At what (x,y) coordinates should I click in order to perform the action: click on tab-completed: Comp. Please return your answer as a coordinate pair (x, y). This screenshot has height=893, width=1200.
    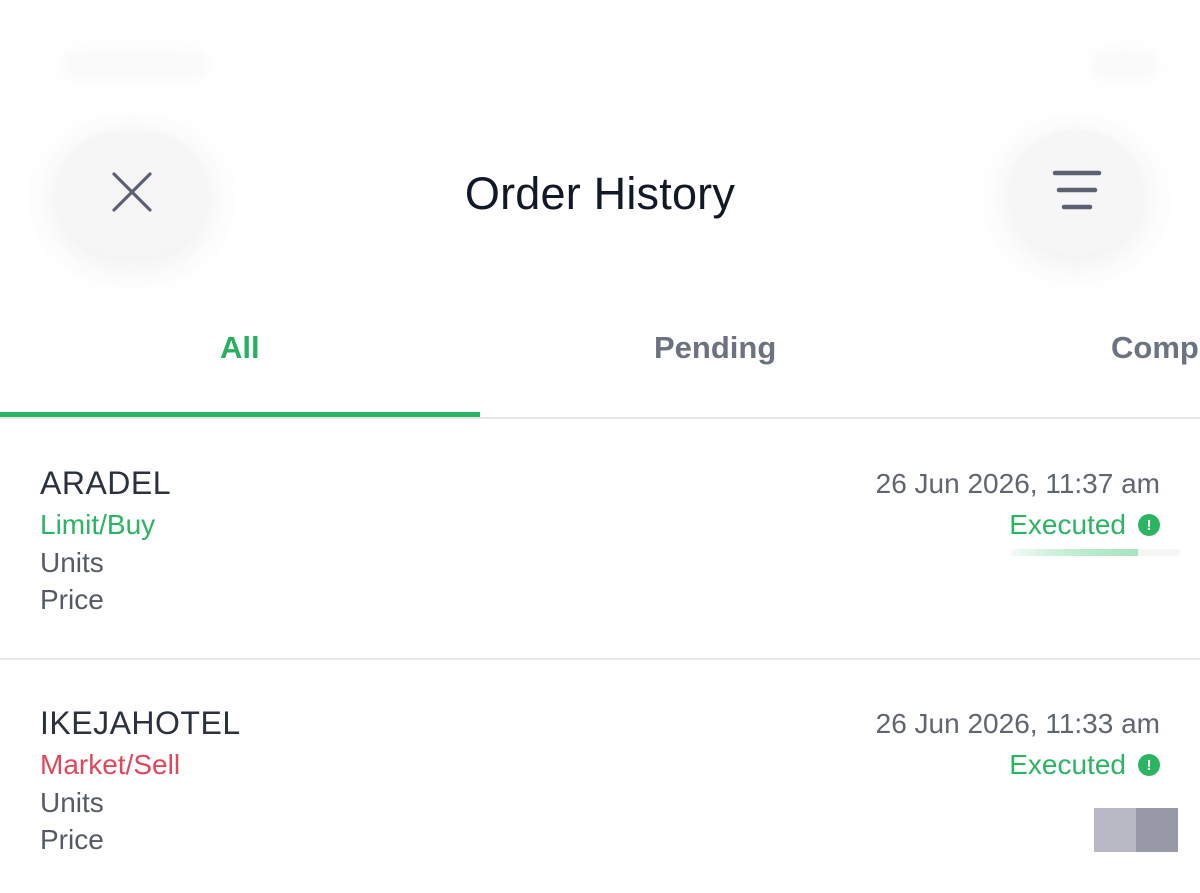
    Looking at the image, I should click on (1155, 348).